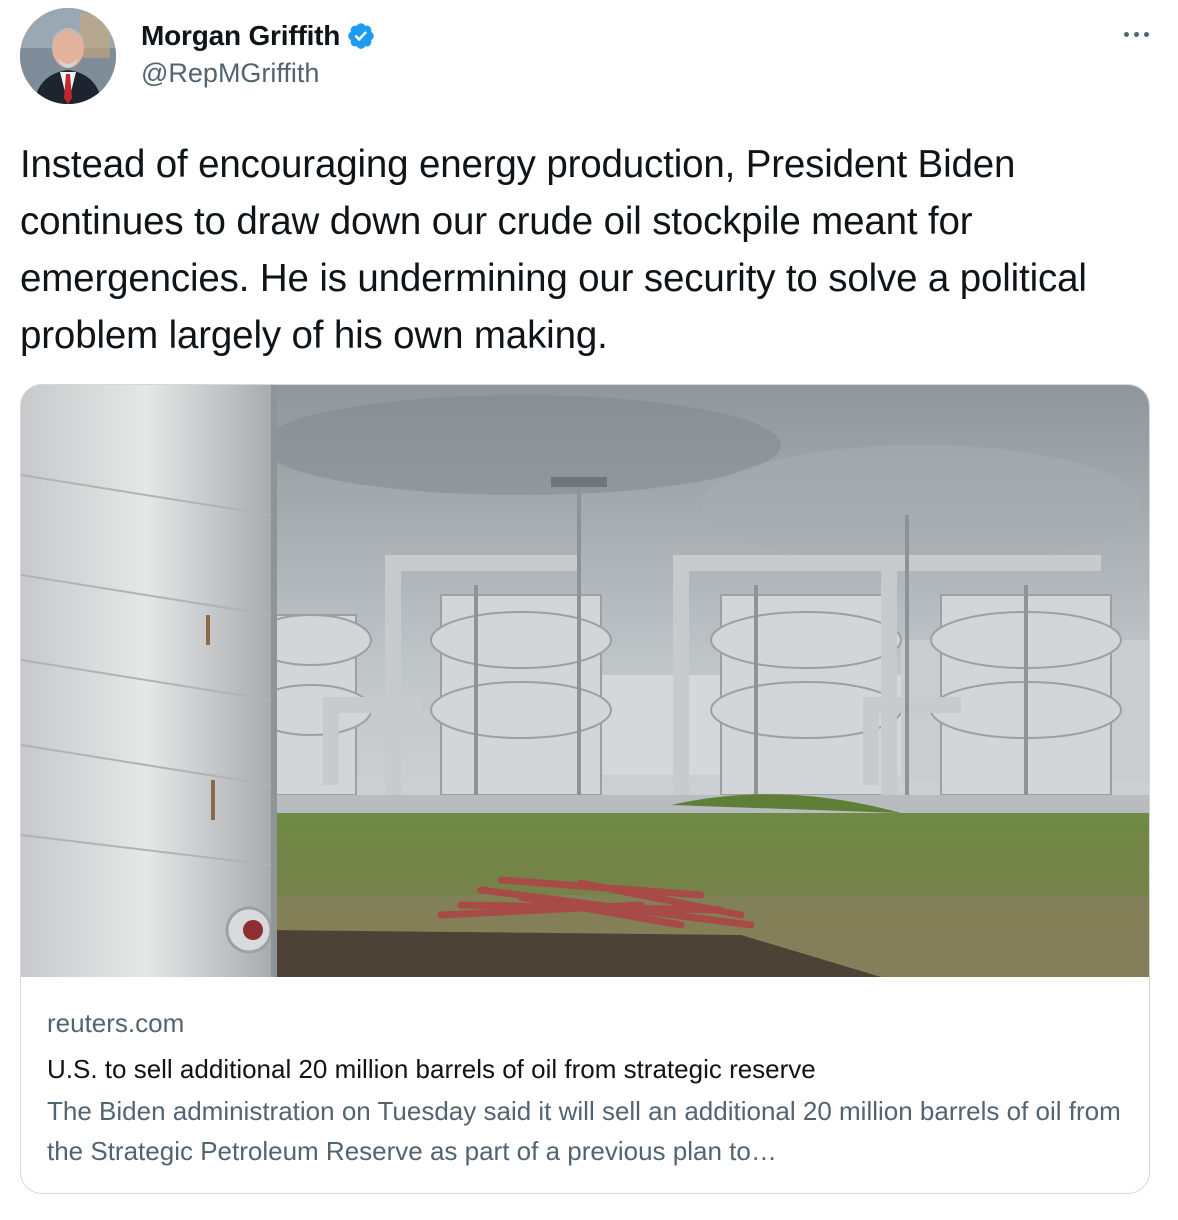  Describe the element at coordinates (258, 73) in the screenshot. I see `handle: @RepMGriffith` at that location.